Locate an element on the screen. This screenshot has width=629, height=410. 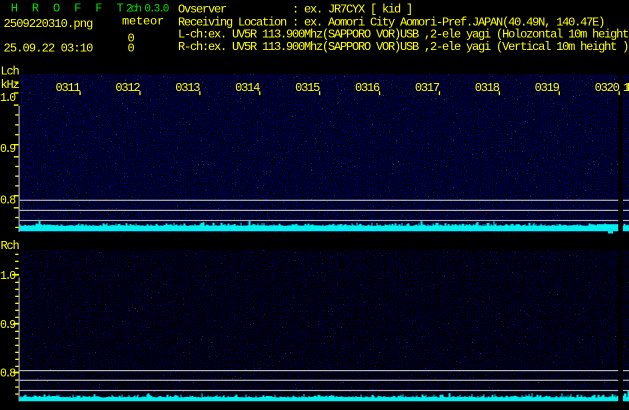
svg-text: 0316 is located at coordinates (367, 88).